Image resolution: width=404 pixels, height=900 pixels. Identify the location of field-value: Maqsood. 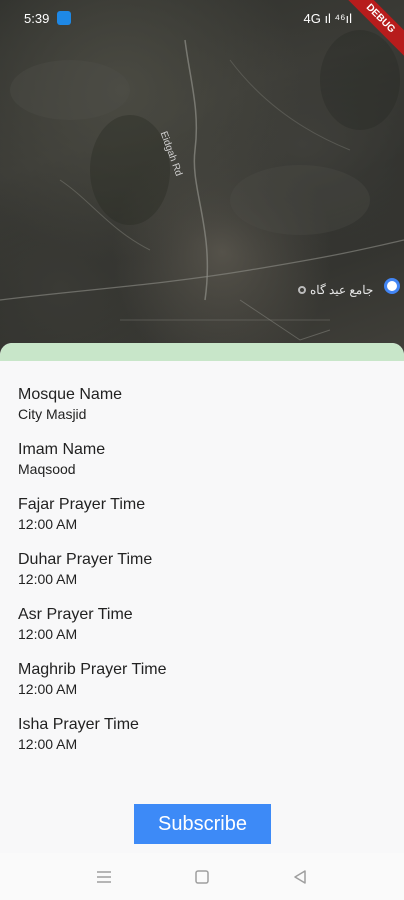
(47, 469).